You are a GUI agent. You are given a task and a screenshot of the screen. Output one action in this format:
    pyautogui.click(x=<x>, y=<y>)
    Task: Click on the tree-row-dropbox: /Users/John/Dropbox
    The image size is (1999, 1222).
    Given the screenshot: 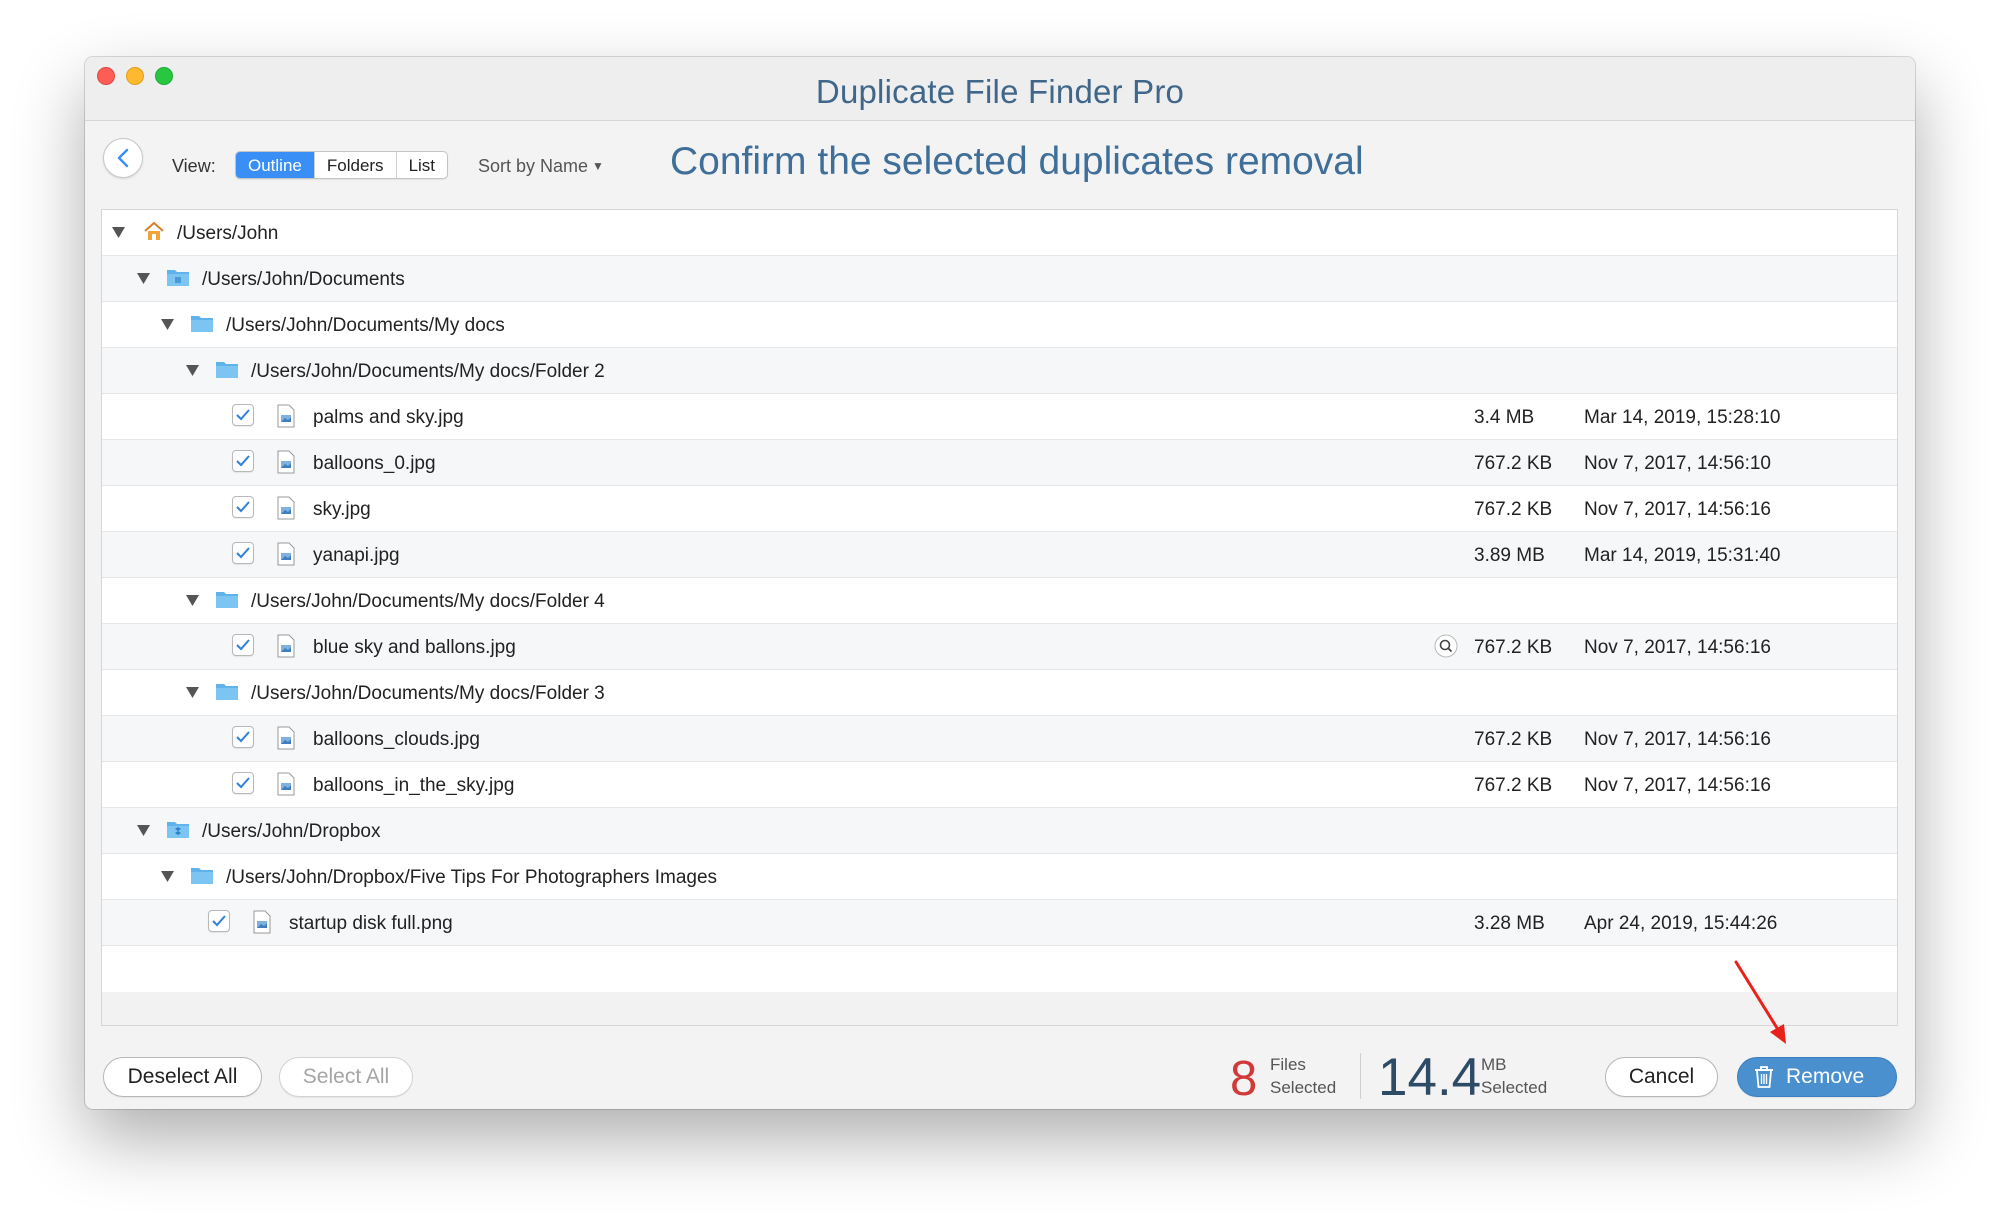 What is the action you would take?
    pyautogui.click(x=999, y=831)
    